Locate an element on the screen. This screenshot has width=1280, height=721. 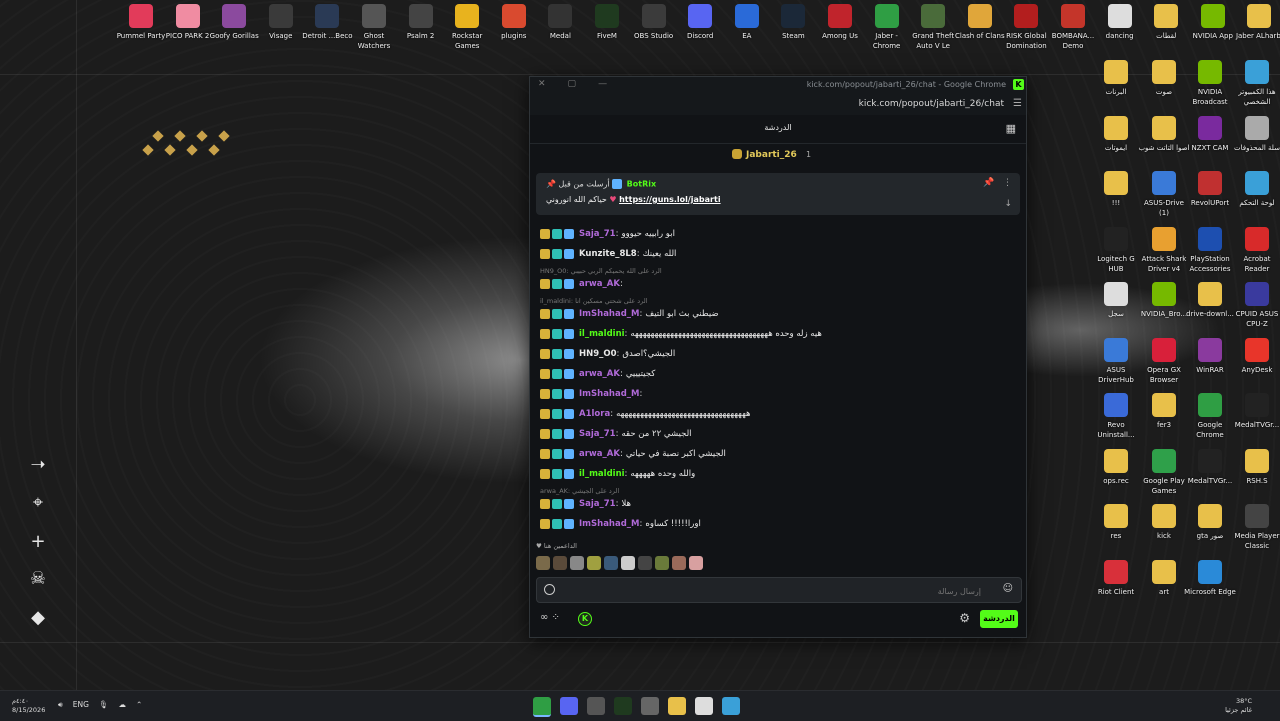
discord-taskbar-icon is located at coordinates (569, 706).